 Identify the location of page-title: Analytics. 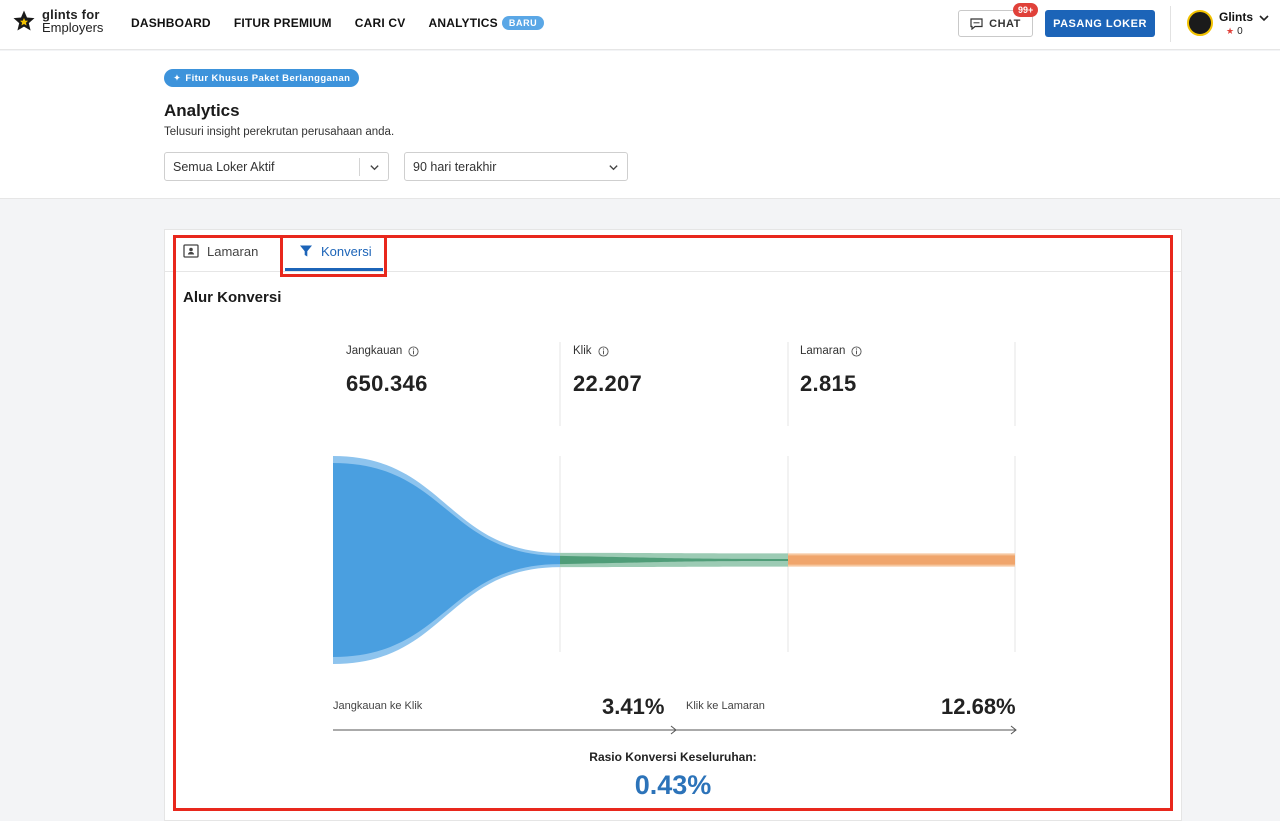
(202, 110).